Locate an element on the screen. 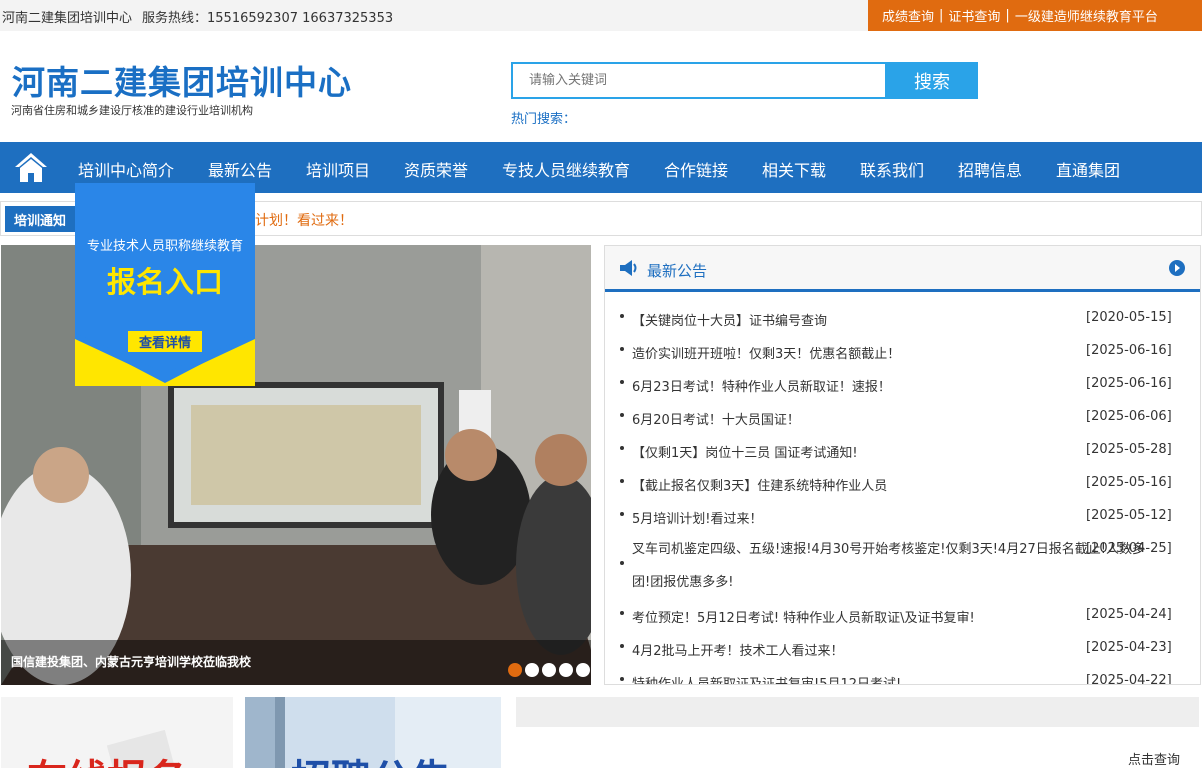 This screenshot has width=1202, height=768. announcement-date: [2025-05-28] is located at coordinates (1129, 449).